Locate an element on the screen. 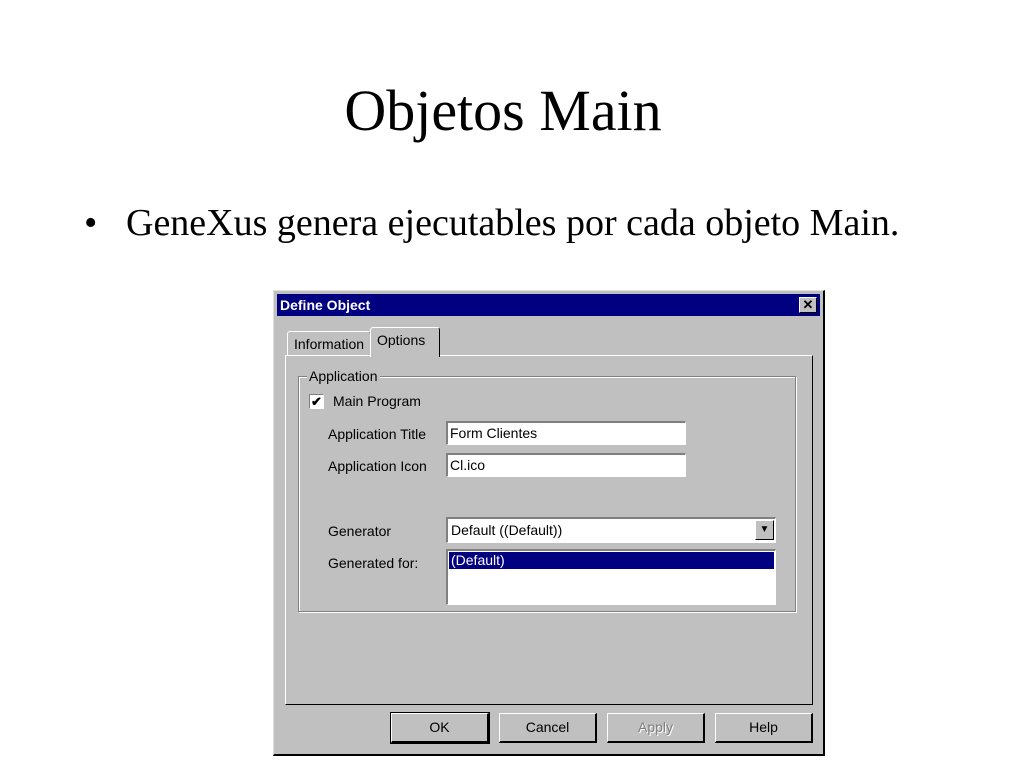  application-title-input: Form Clientes is located at coordinates (566, 433).